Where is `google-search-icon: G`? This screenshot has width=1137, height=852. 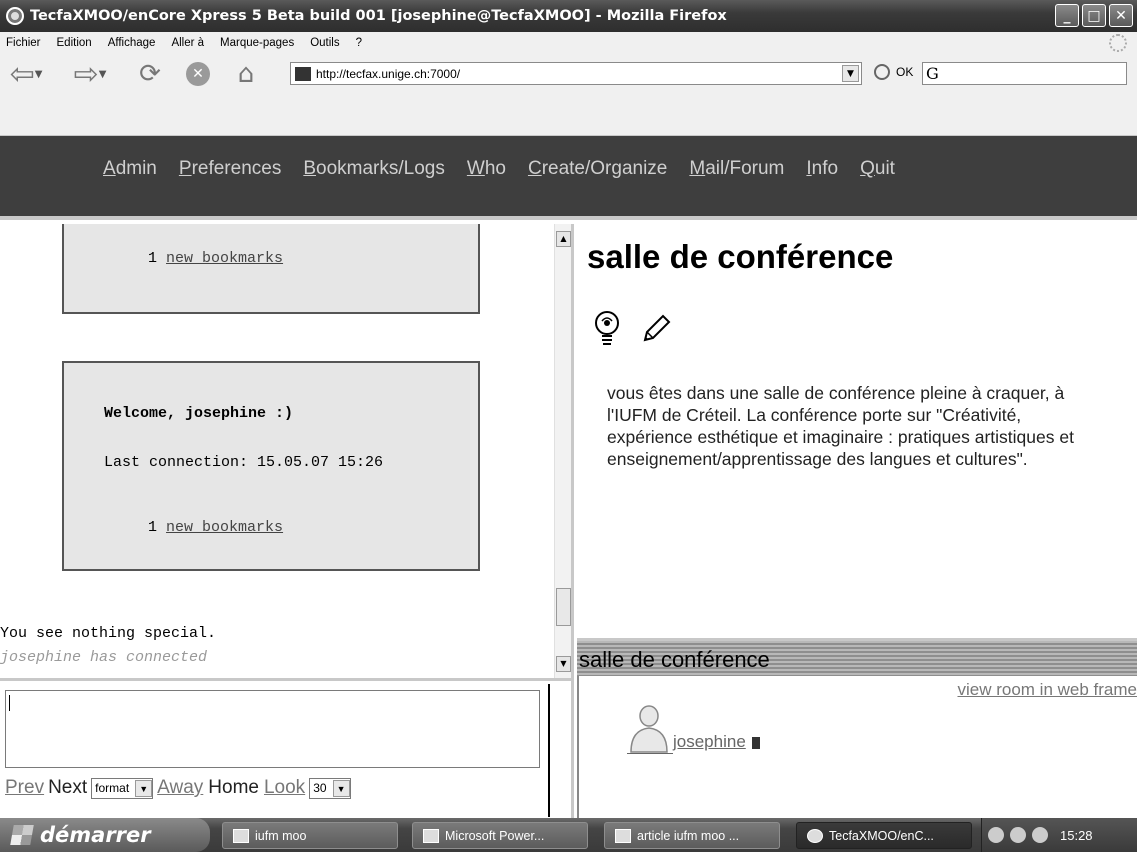
google-search-icon: G is located at coordinates (932, 73).